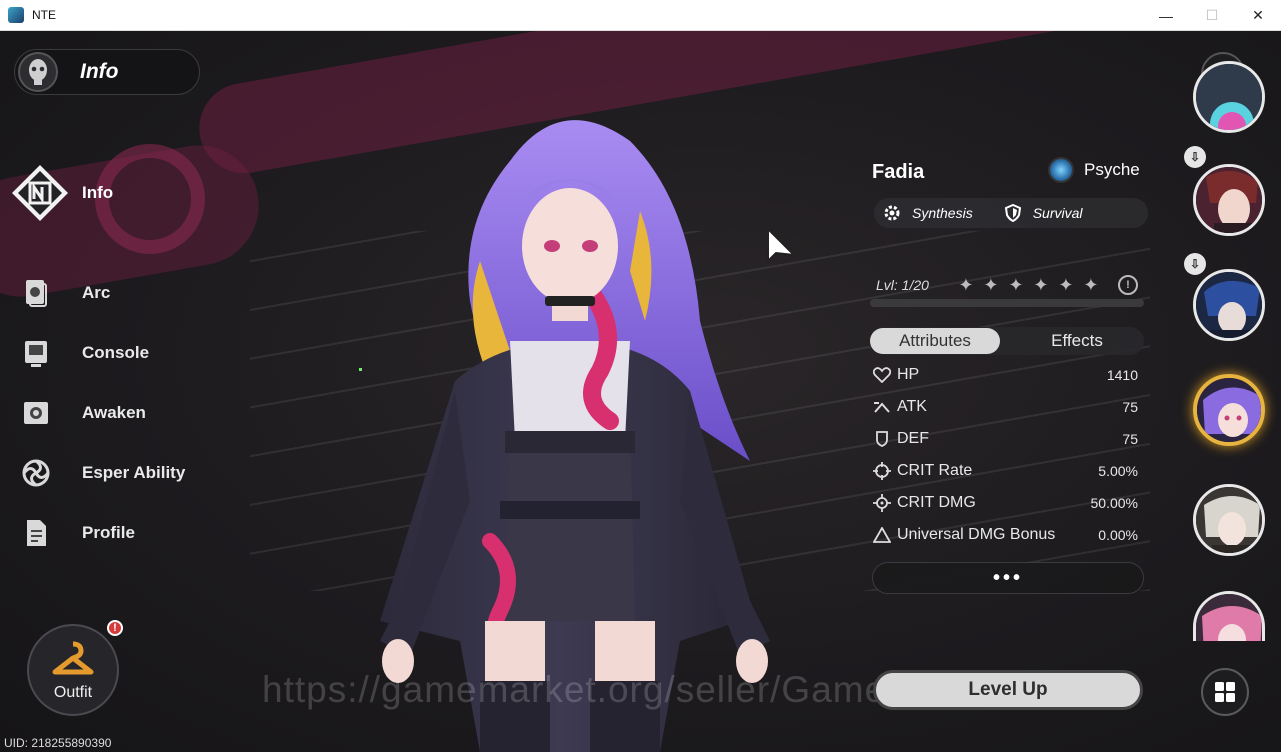 Image resolution: width=1281 pixels, height=752 pixels. I want to click on notification-badge: !, so click(115, 628).